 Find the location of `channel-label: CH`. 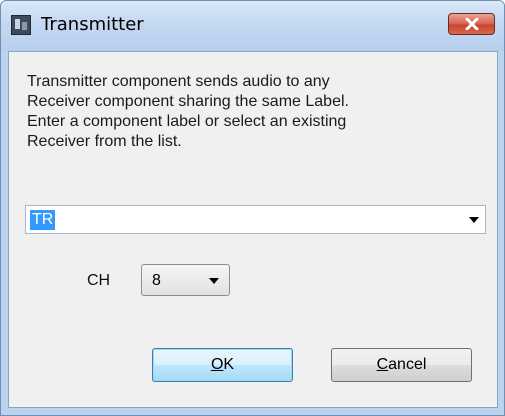

channel-label: CH is located at coordinates (99, 280).